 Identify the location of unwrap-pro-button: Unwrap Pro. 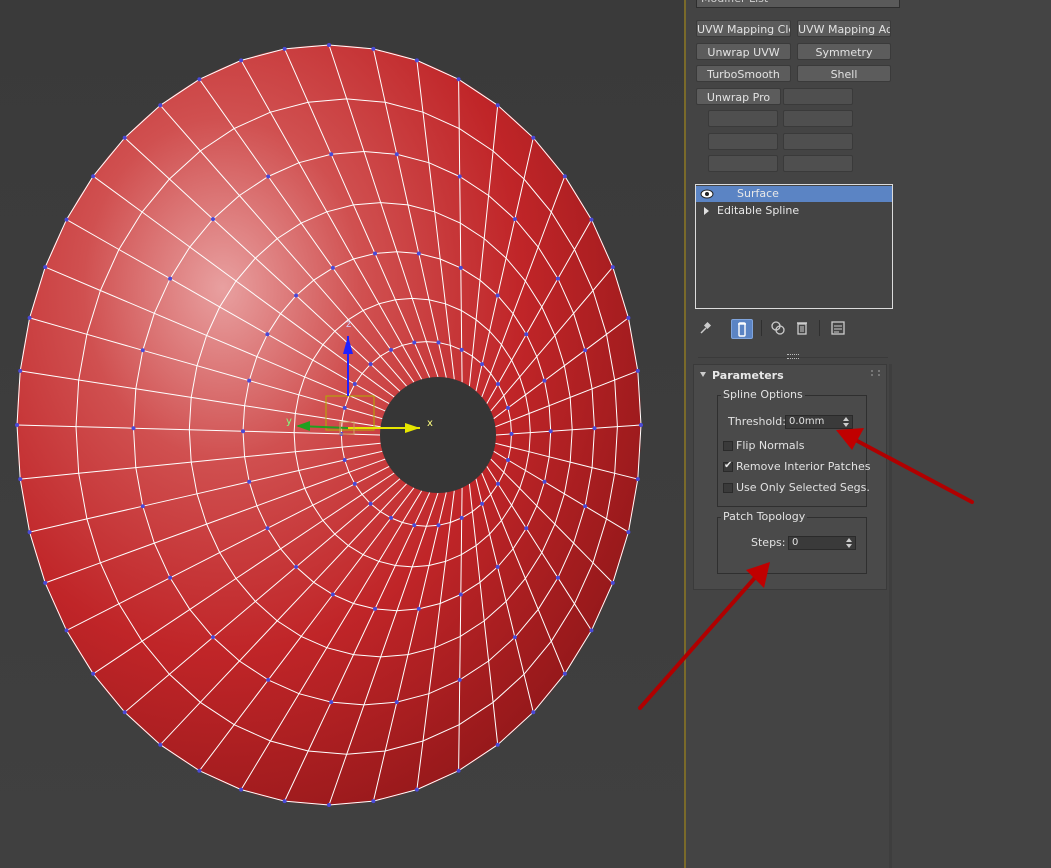
(738, 96).